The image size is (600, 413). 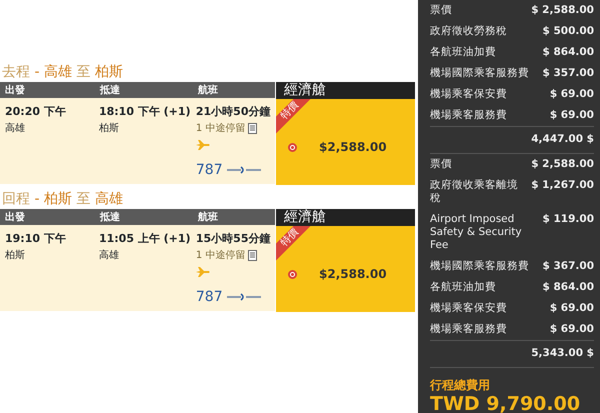 What do you see at coordinates (15, 129) in the screenshot?
I see `departure-city: 高雄` at bounding box center [15, 129].